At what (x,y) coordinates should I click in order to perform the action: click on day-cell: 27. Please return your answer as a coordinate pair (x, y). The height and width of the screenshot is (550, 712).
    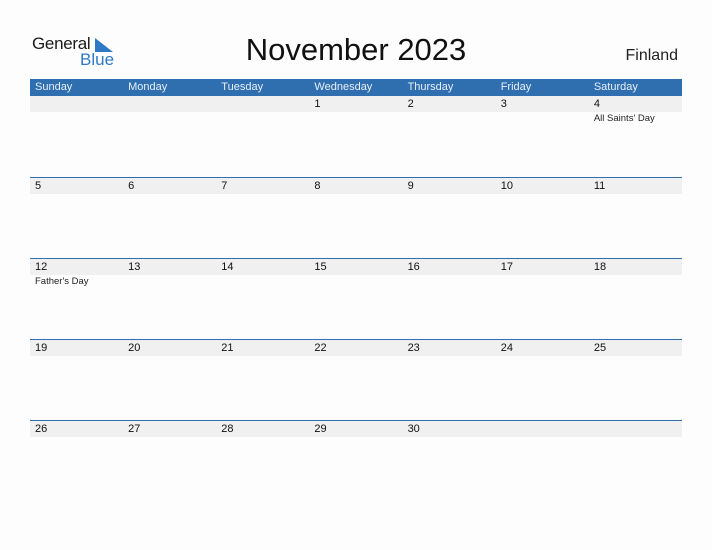
    Looking at the image, I should click on (170, 461).